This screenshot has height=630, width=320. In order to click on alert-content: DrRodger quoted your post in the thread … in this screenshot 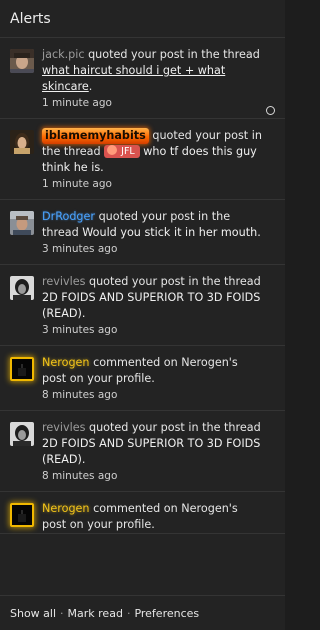, I will do `click(158, 236)`.